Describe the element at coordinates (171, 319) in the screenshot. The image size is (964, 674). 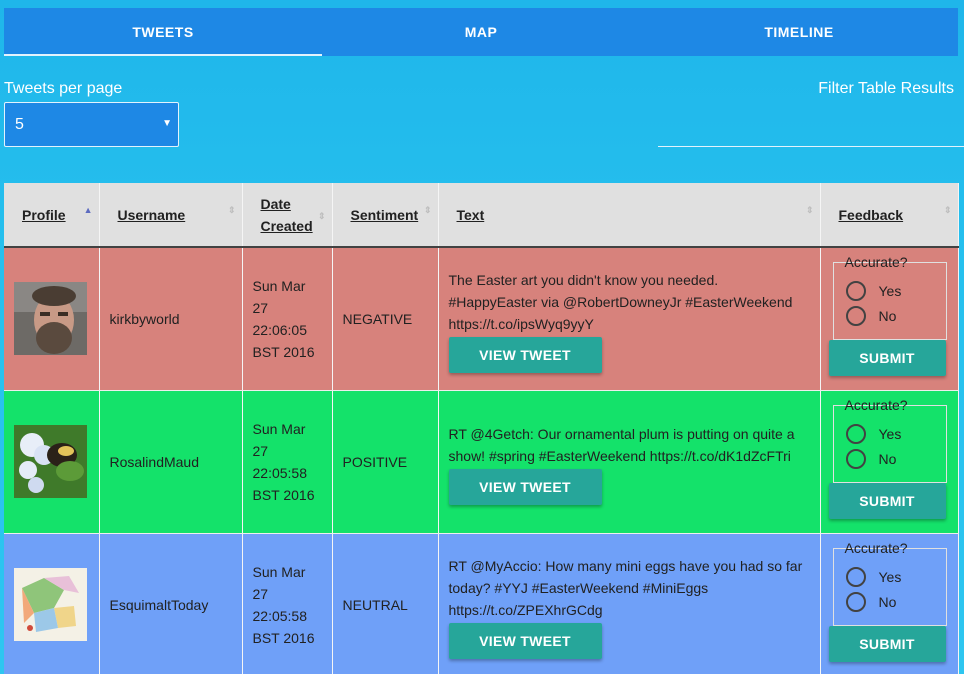
I see `username-cell: kirkbyworld` at that location.